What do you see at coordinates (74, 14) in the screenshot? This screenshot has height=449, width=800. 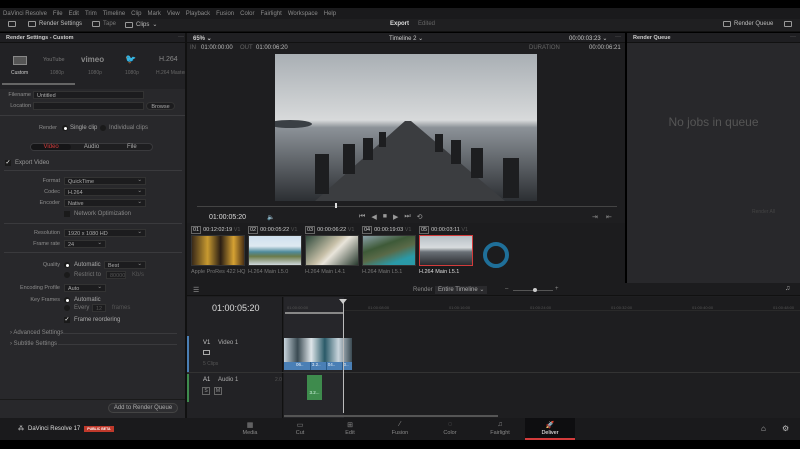 I see `menu-edit: Edit` at bounding box center [74, 14].